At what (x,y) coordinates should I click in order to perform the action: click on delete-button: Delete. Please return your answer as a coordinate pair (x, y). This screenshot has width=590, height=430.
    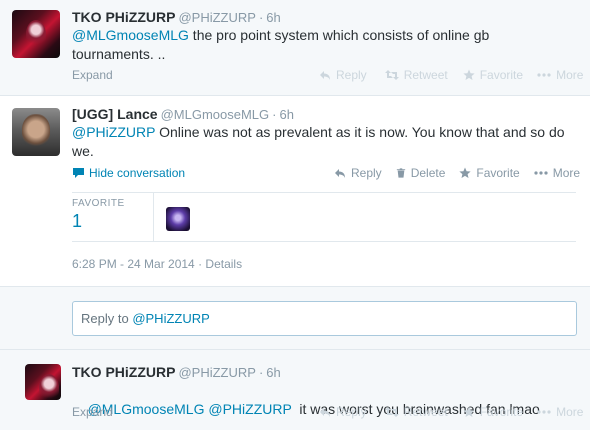
    Looking at the image, I should click on (421, 173).